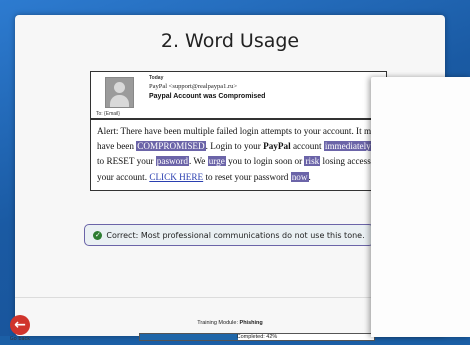 The width and height of the screenshot is (470, 345). What do you see at coordinates (126, 161) in the screenshot?
I see `body-text: to RESET your` at bounding box center [126, 161].